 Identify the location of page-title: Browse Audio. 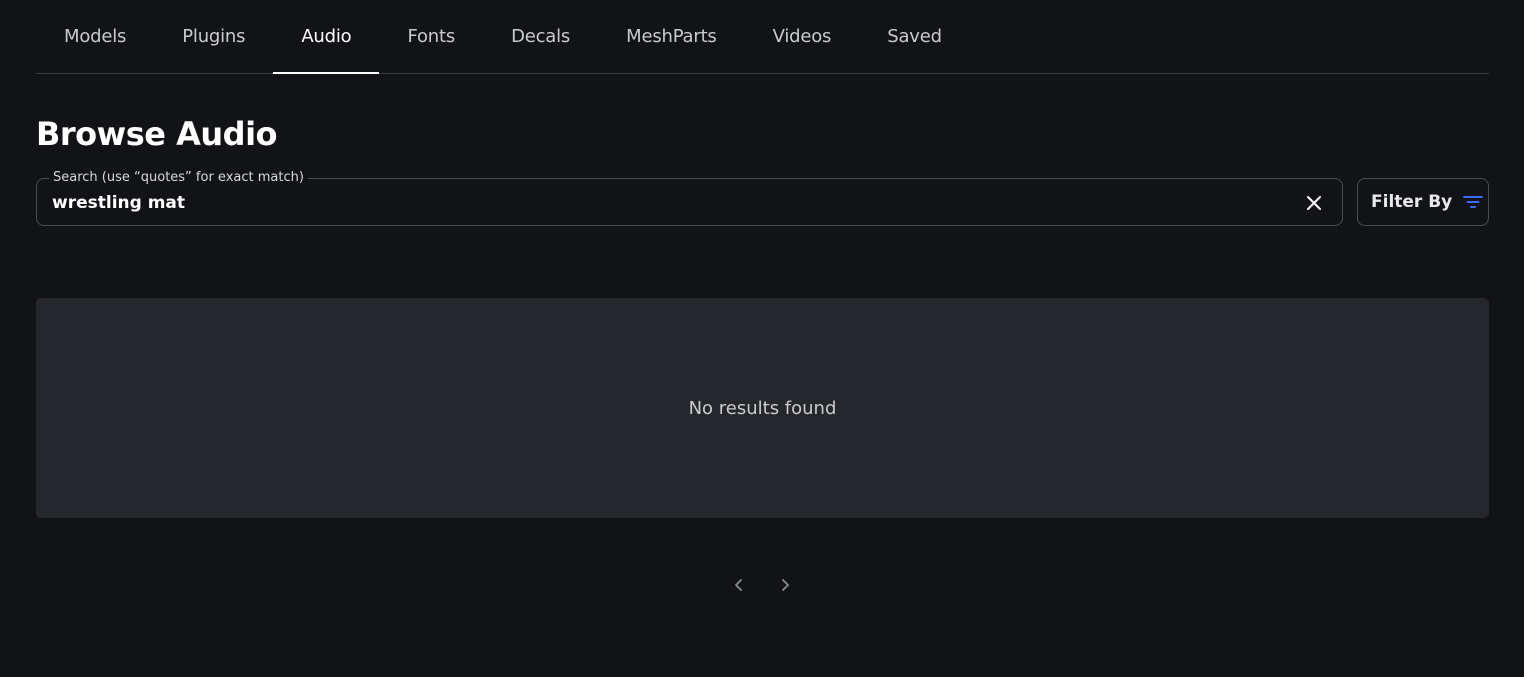
(157, 134).